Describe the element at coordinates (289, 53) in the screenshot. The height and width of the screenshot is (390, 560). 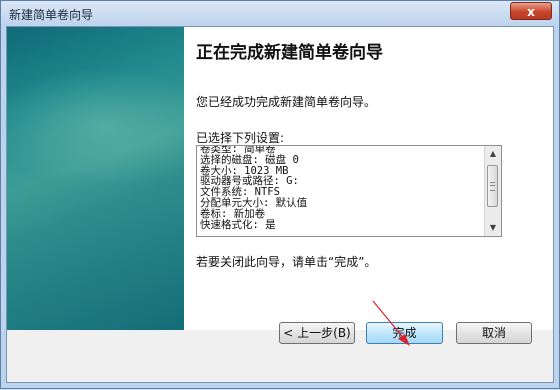
I see `page-title: 正在完成新建简单卷向导` at that location.